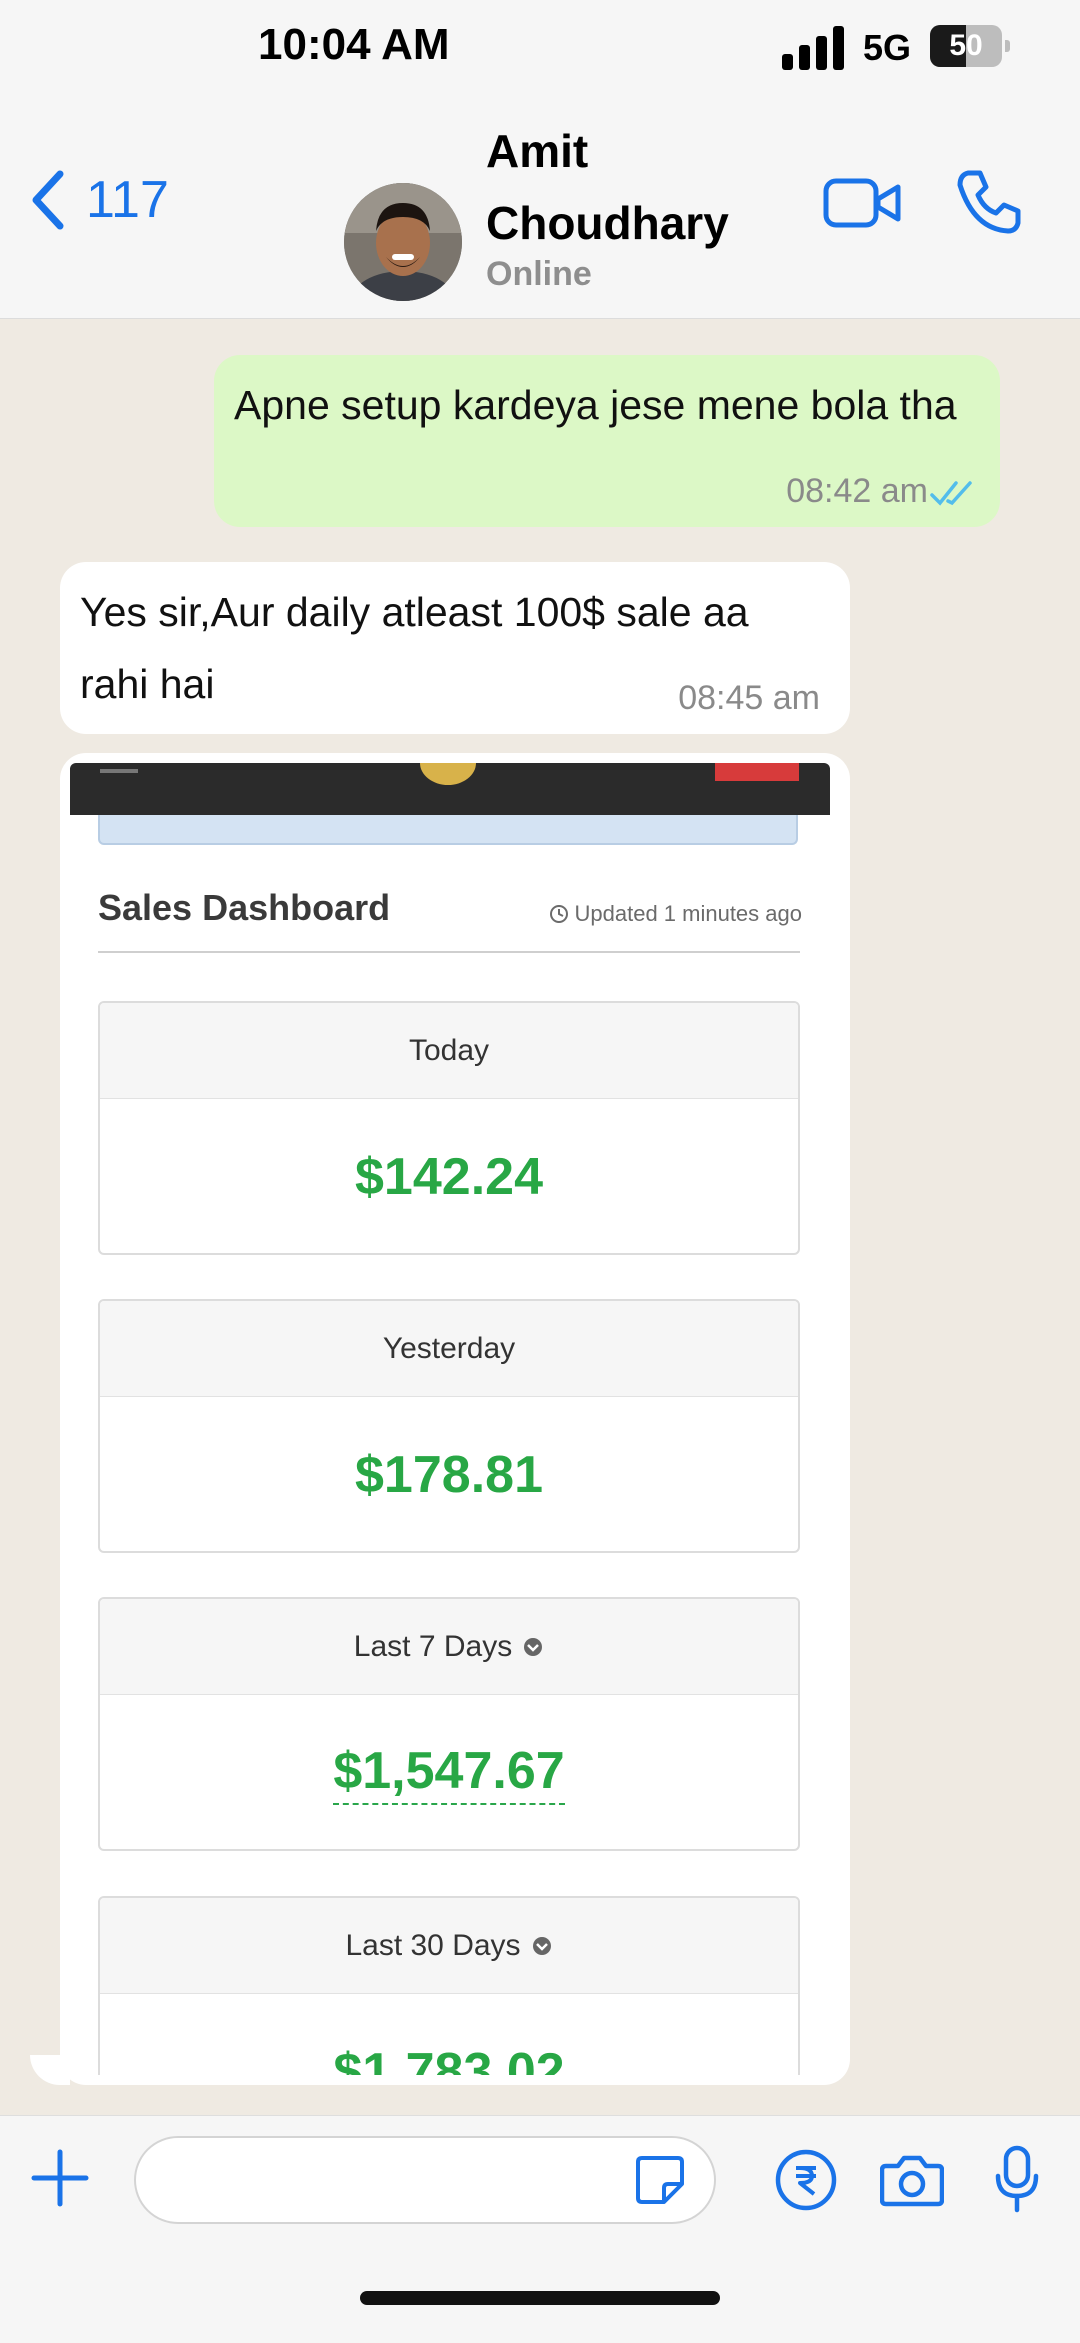 The width and height of the screenshot is (1080, 2343). What do you see at coordinates (806, 2180) in the screenshot?
I see `rupee-payment-icon` at bounding box center [806, 2180].